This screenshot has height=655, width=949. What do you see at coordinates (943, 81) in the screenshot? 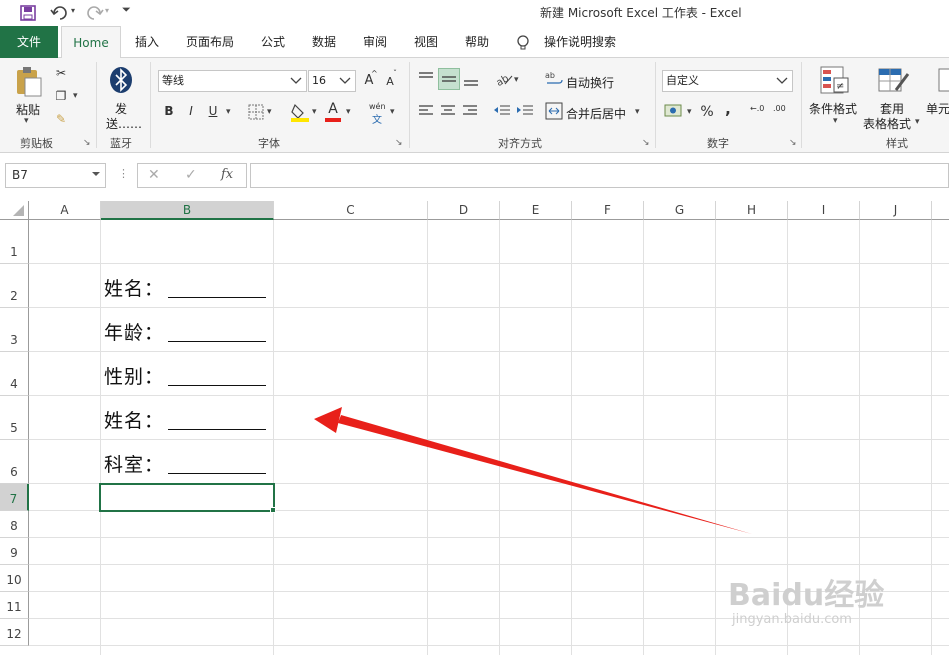
I see `cell-styles-icon` at bounding box center [943, 81].